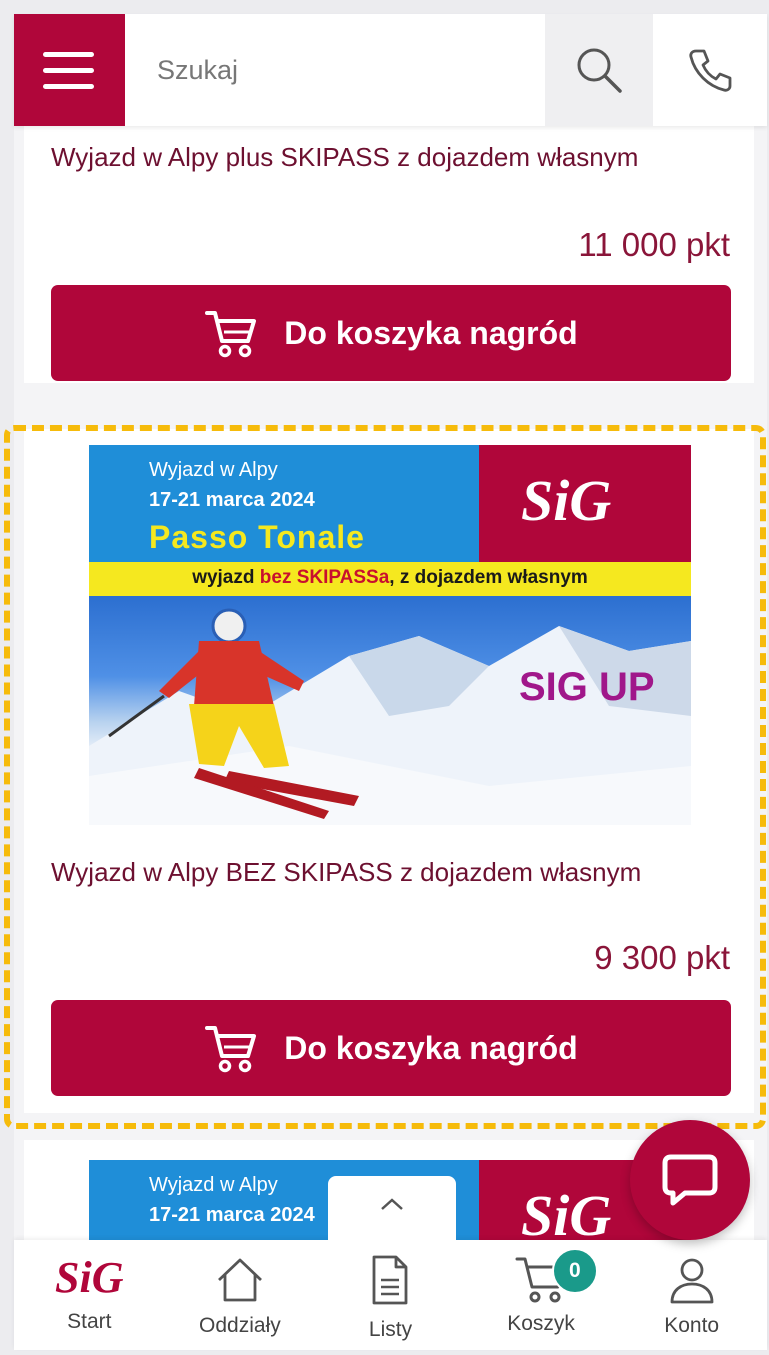 The width and height of the screenshot is (769, 1355). I want to click on sig-up-logo: SIG UP, so click(587, 687).